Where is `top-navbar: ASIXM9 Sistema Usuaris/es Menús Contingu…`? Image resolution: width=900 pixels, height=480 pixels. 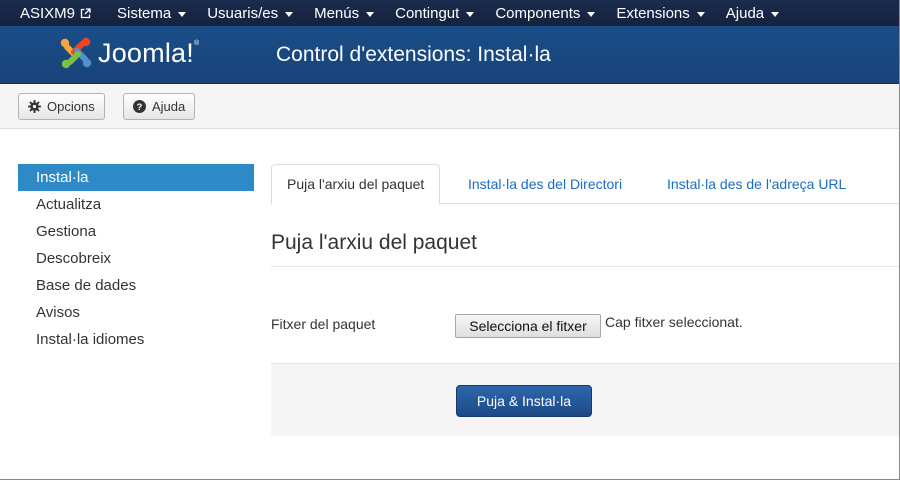
top-navbar: ASIXM9 Sistema Usuaris/es Menús Contingu… is located at coordinates (450, 13).